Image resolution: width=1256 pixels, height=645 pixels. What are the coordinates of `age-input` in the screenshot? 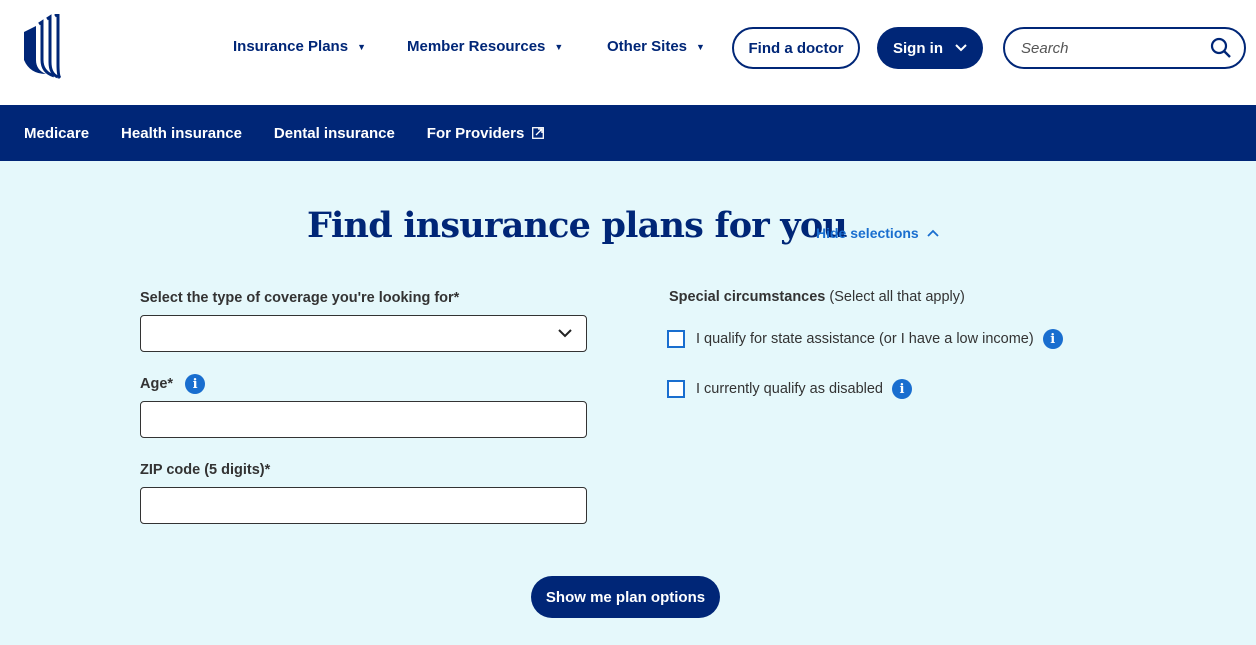 It's located at (363, 419).